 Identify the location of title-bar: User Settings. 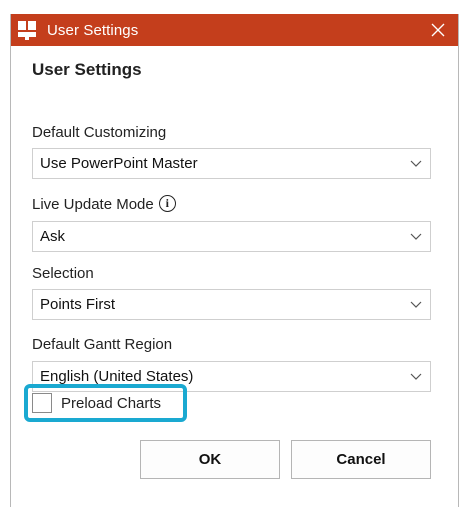
(234, 30).